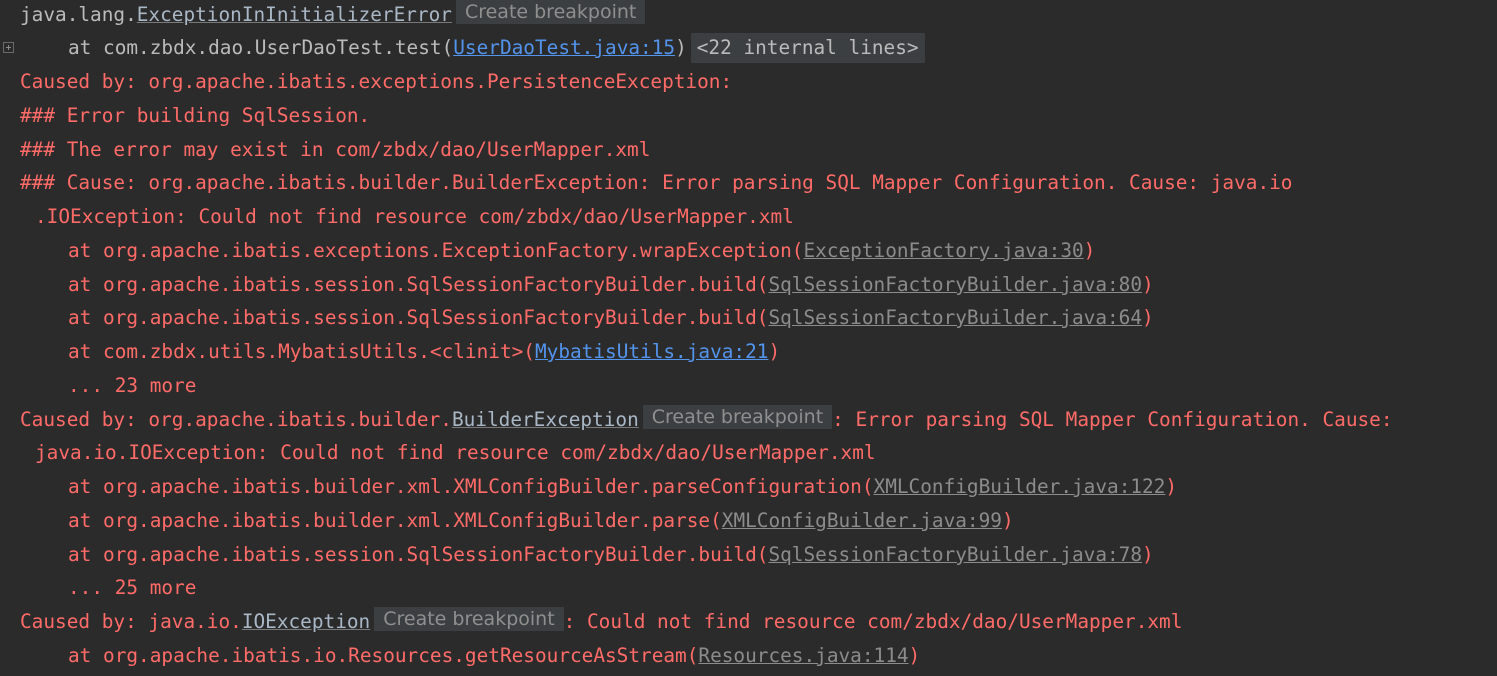  Describe the element at coordinates (132, 587) in the screenshot. I see `stacktrace-line: ... 25 more` at that location.